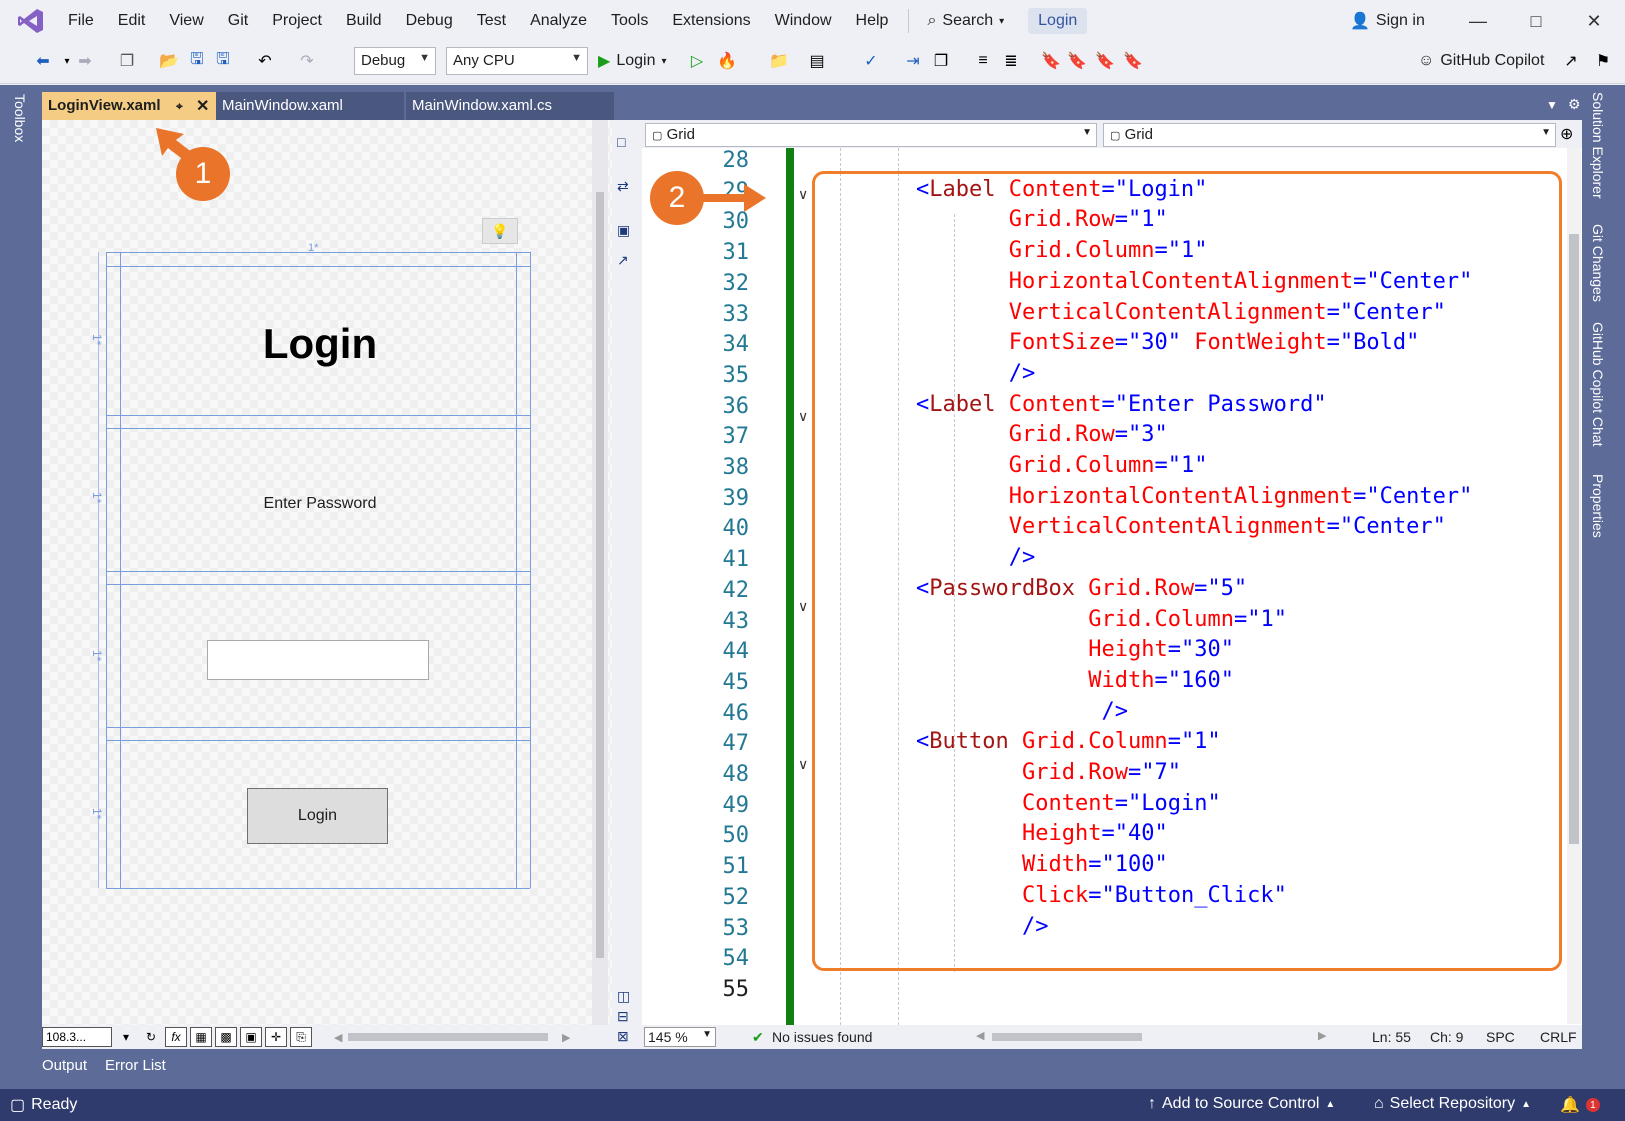 The height and width of the screenshot is (1121, 1625). I want to click on popout-icon: ↗, so click(623, 260).